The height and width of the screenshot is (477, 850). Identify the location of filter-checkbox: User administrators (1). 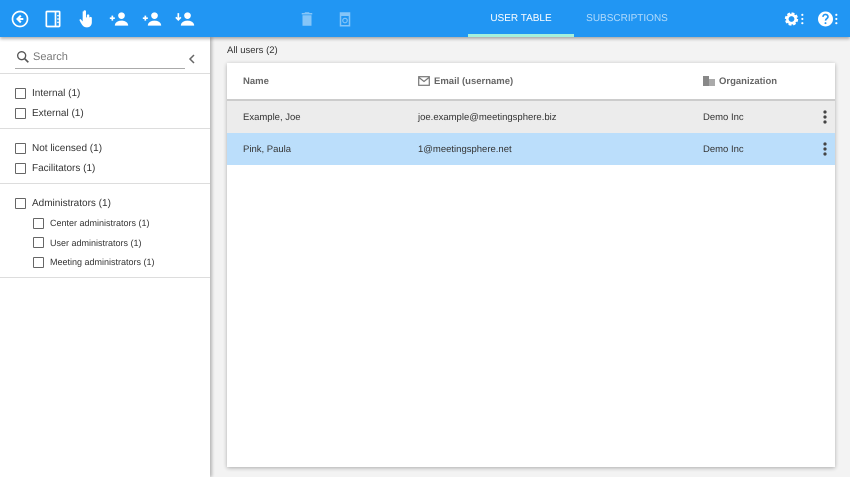
(105, 242).